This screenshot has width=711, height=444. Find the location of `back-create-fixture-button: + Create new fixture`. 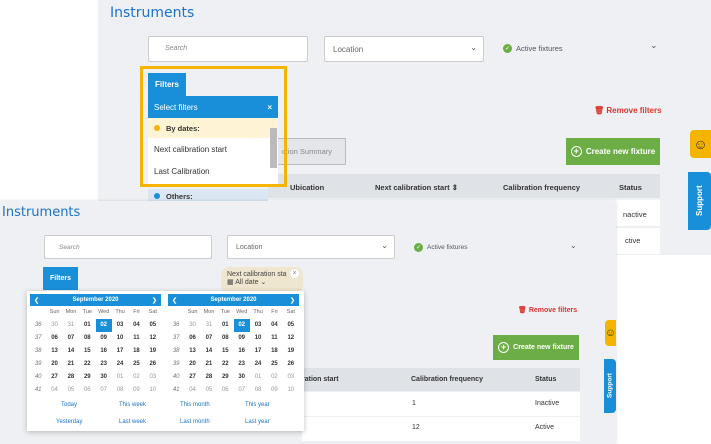

back-create-fixture-button: + Create new fixture is located at coordinates (613, 151).